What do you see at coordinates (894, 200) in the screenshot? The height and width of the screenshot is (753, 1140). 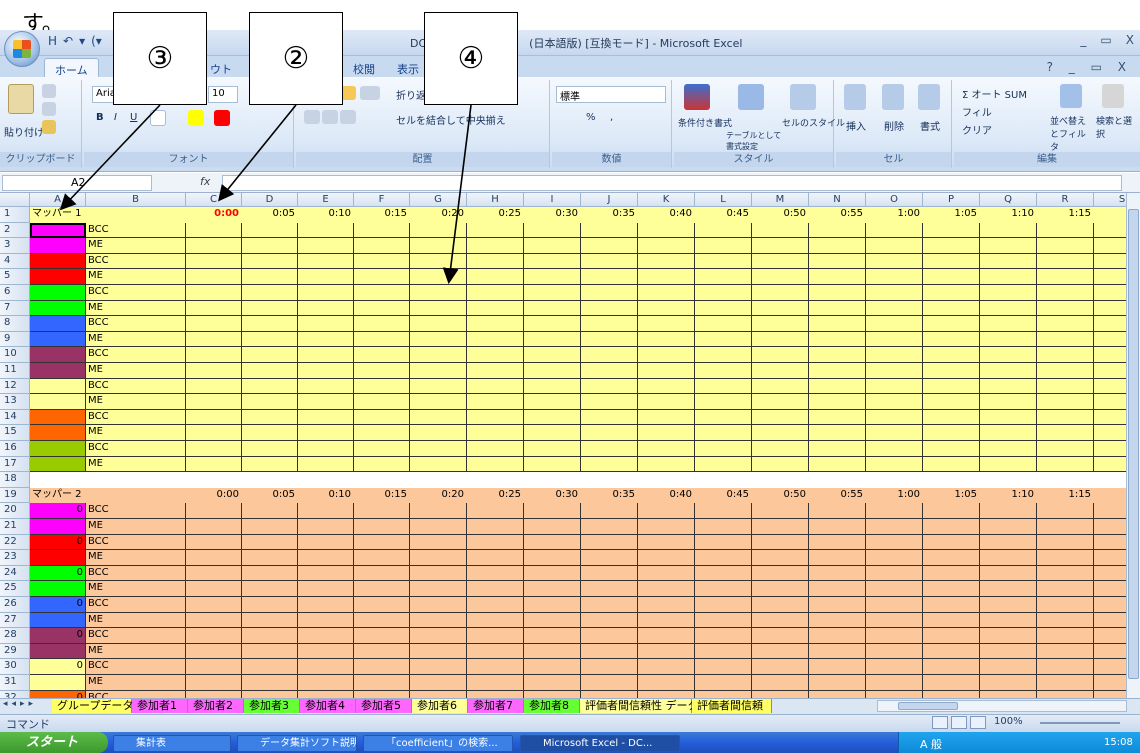 I see `column-header-O: O` at bounding box center [894, 200].